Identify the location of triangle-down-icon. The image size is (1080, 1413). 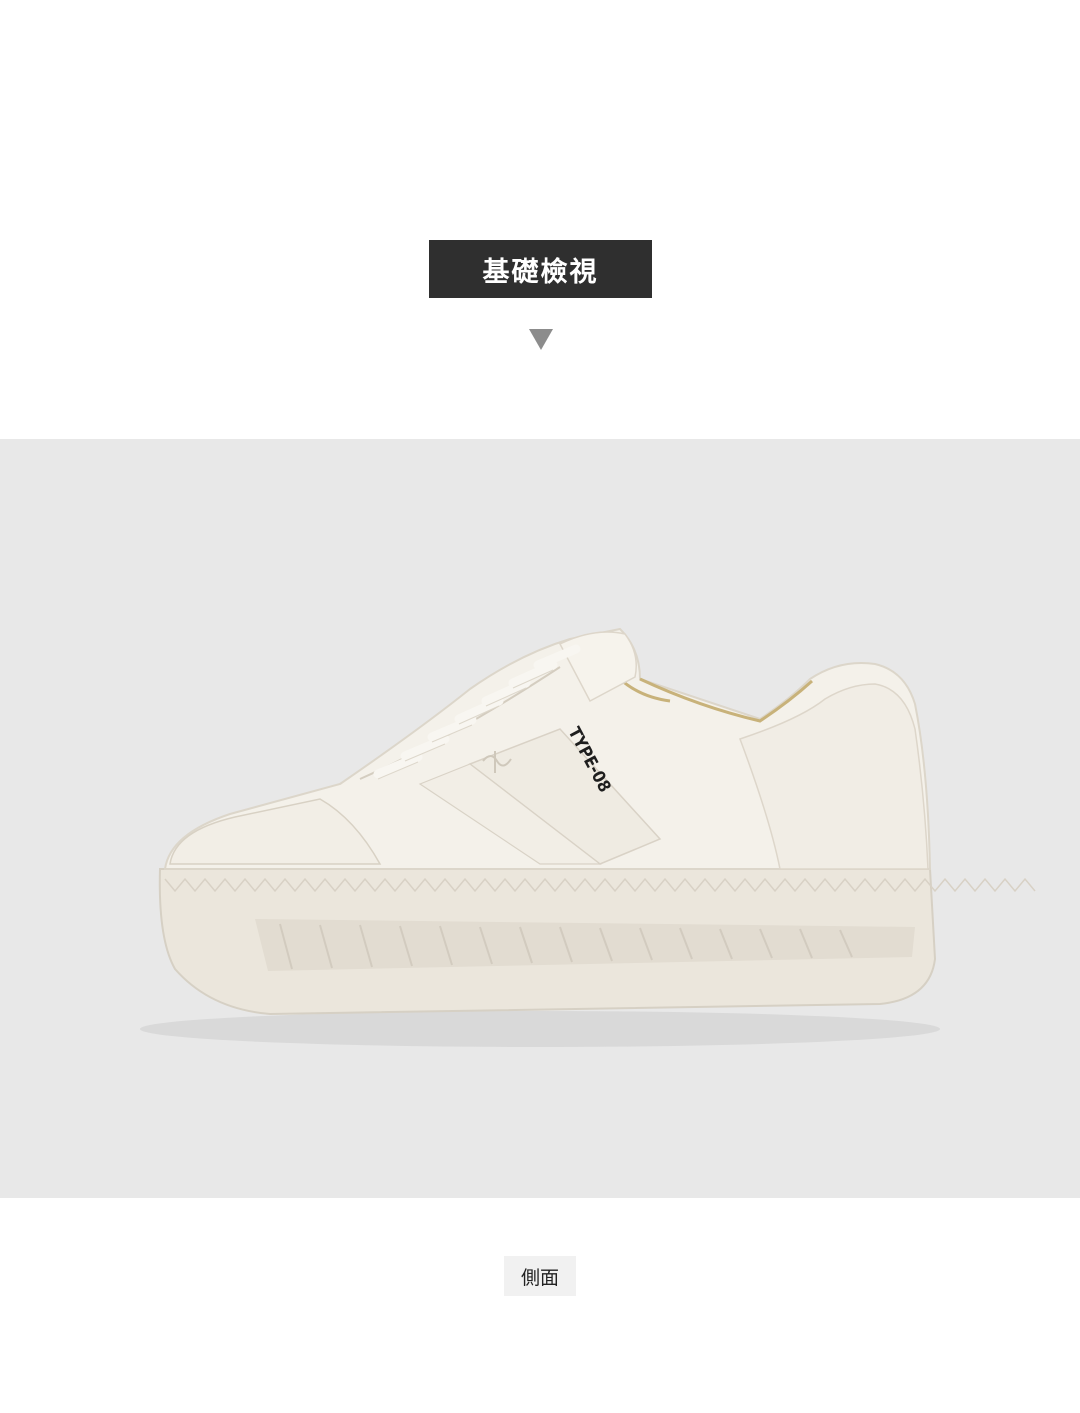
(541, 339).